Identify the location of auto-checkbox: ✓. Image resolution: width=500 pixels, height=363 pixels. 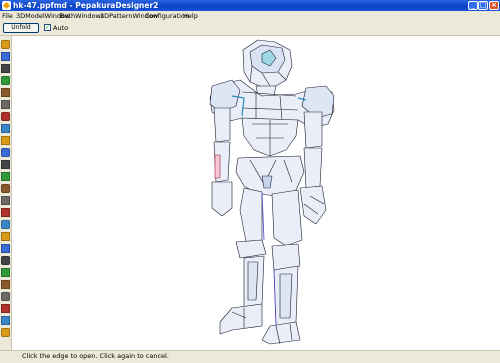
(47, 27).